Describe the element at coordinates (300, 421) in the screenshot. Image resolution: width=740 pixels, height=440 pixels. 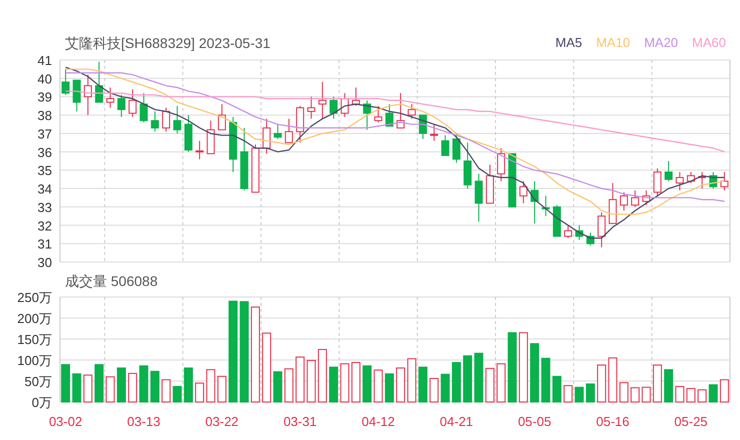
I see `axis-label: 03-31` at that location.